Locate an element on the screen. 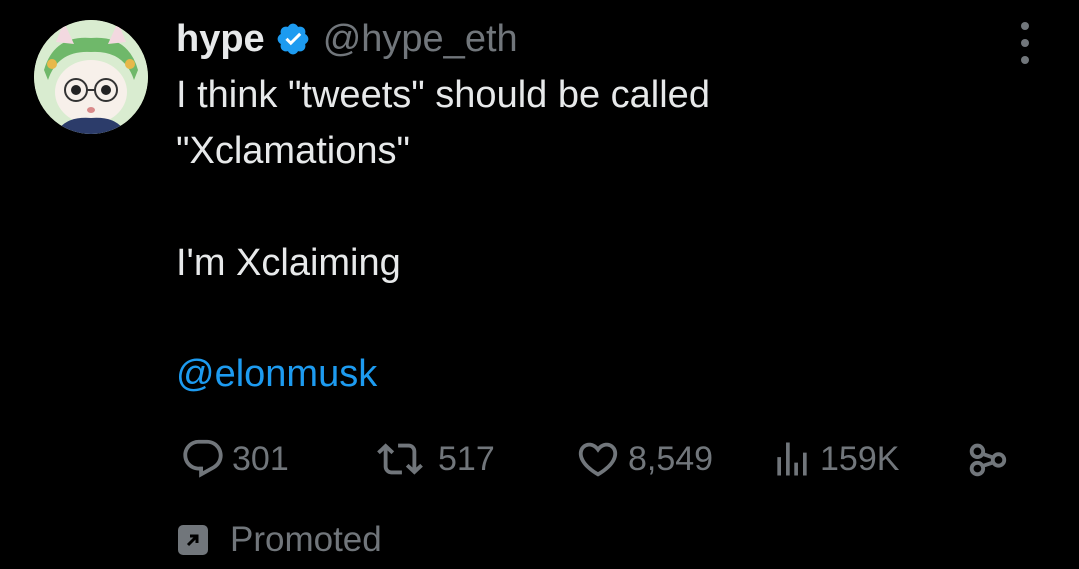 The height and width of the screenshot is (569, 1079). promoted-text: Promoted is located at coordinates (306, 539).